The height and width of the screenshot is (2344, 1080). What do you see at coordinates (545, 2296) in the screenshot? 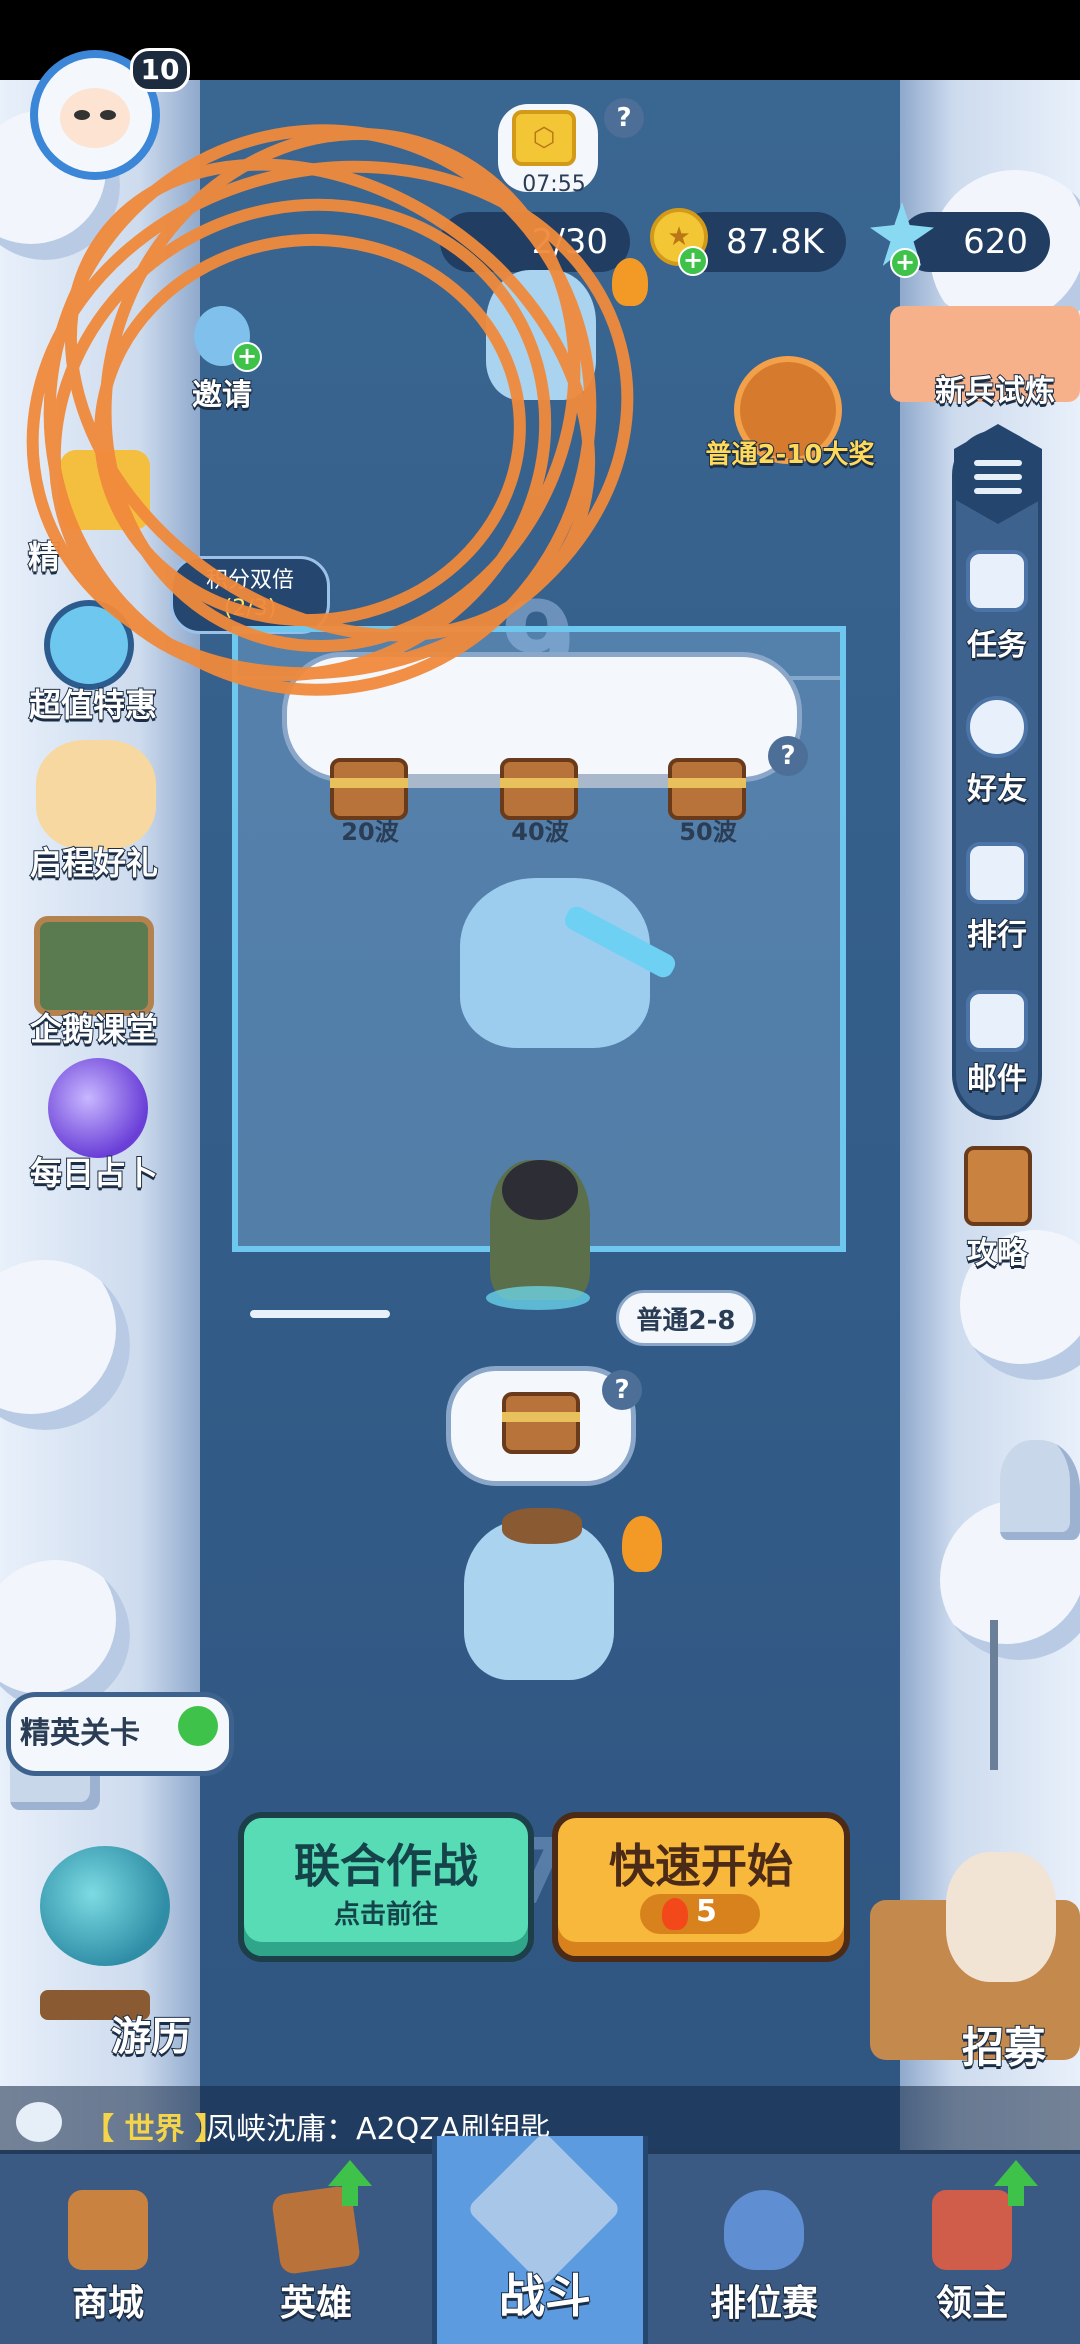
I see `nav-battle-label: 战斗` at bounding box center [545, 2296].